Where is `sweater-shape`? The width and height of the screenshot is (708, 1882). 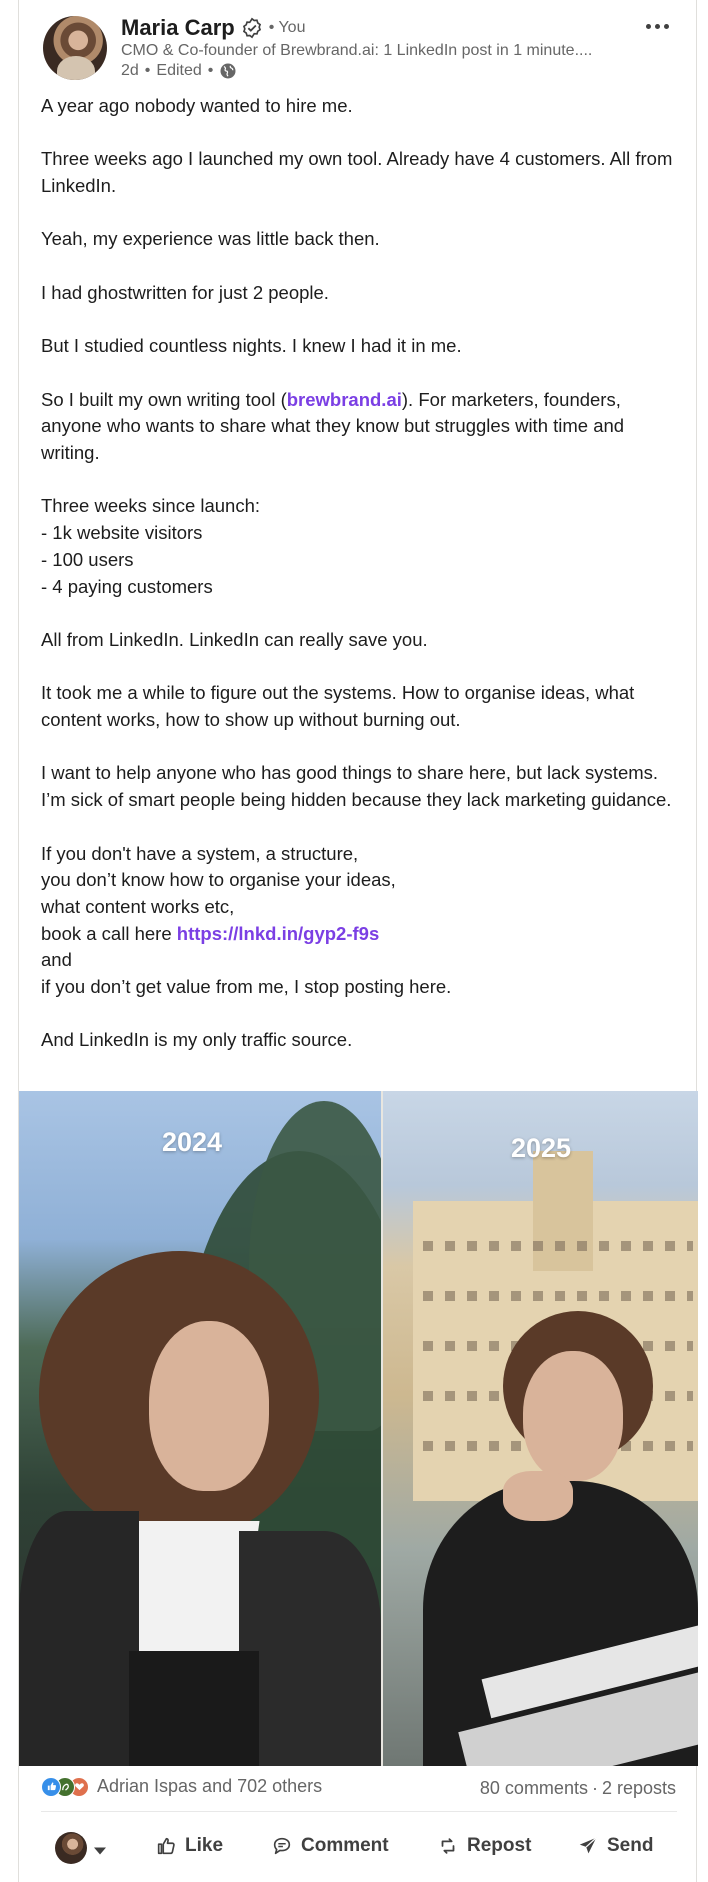 sweater-shape is located at coordinates (194, 1708).